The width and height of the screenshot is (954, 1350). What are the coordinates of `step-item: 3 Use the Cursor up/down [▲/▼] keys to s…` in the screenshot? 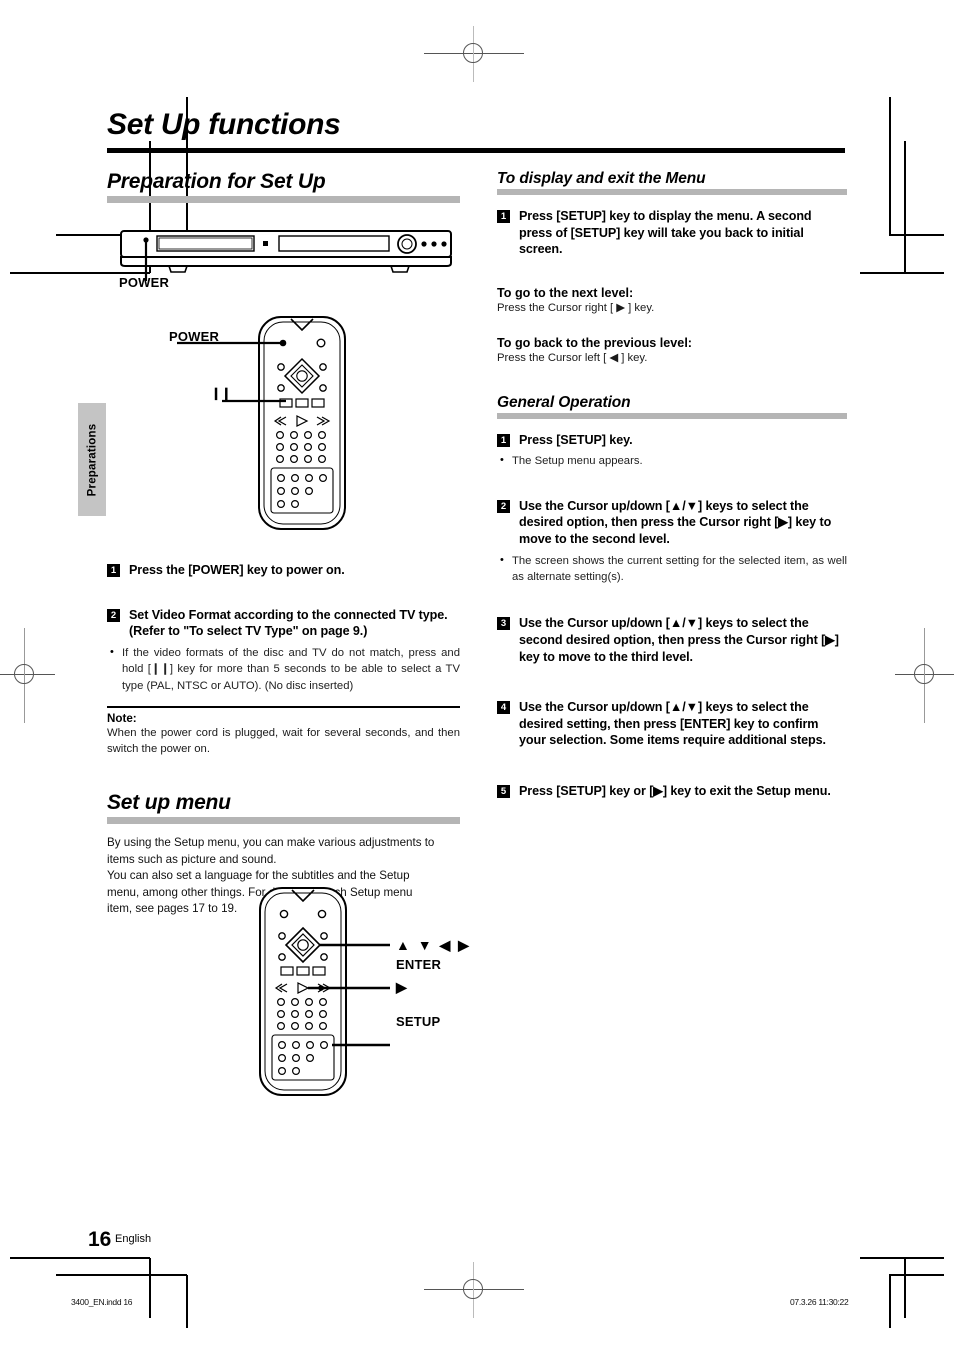 It's located at (672, 640).